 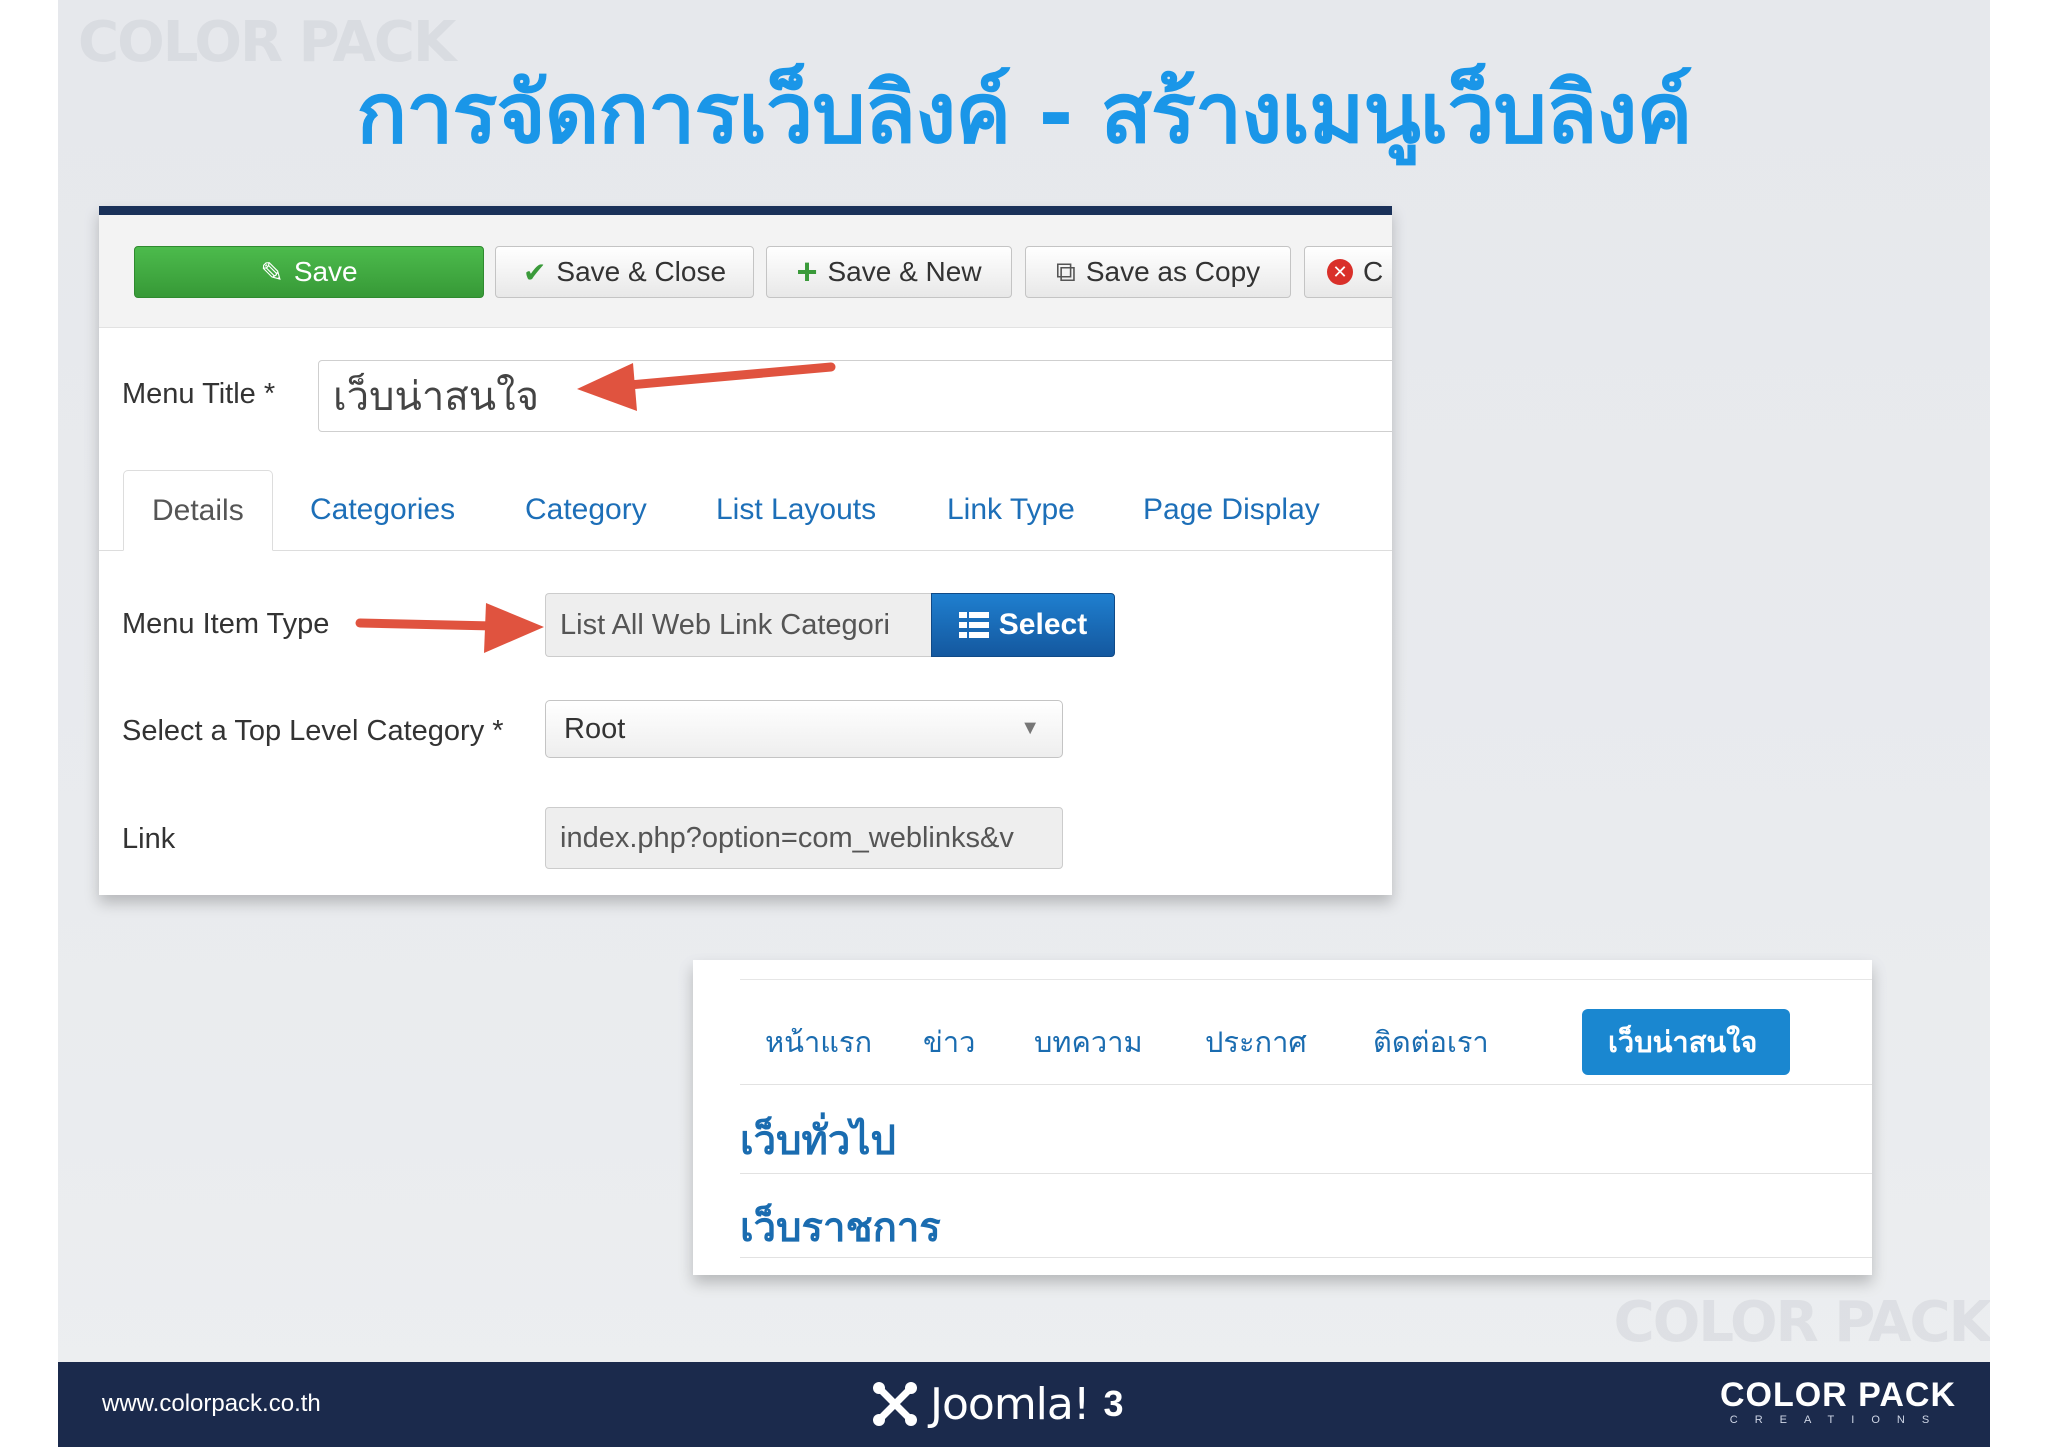 I want to click on link-label: Link, so click(x=149, y=839).